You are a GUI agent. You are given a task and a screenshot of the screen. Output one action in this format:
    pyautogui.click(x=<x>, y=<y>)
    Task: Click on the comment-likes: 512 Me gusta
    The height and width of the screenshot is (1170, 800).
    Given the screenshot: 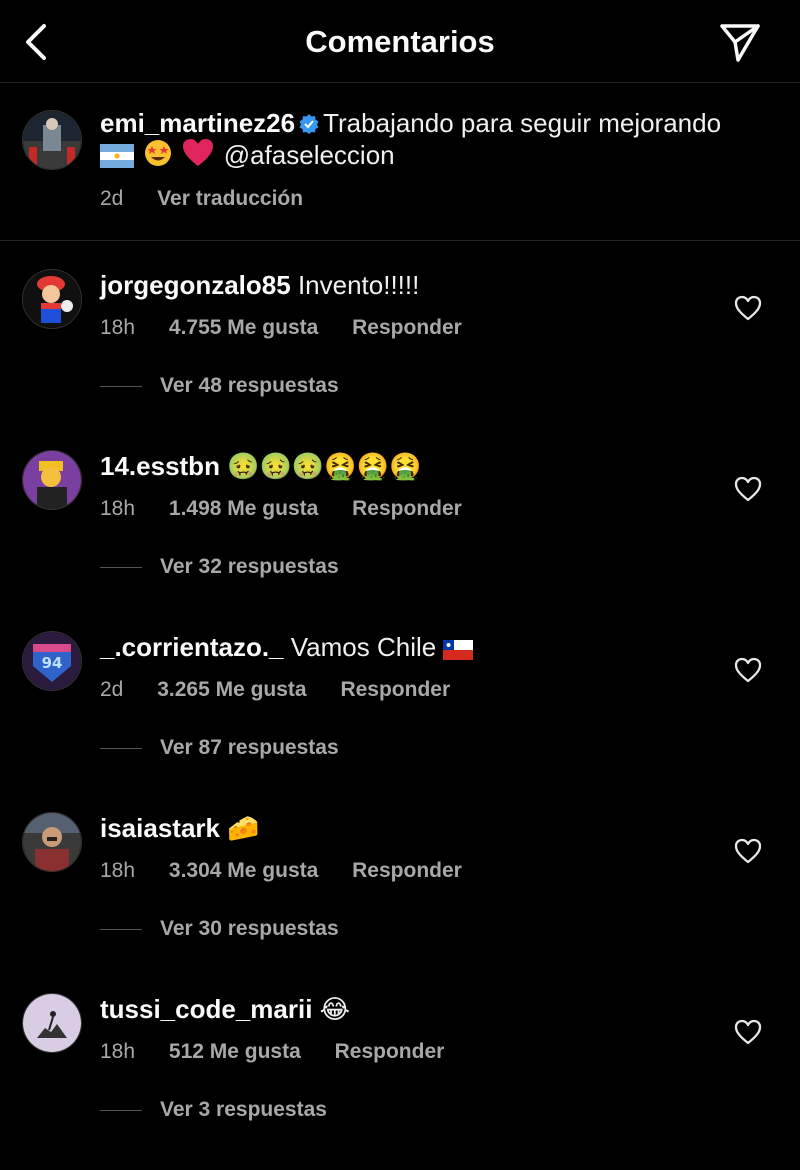 What is the action you would take?
    pyautogui.click(x=235, y=1051)
    